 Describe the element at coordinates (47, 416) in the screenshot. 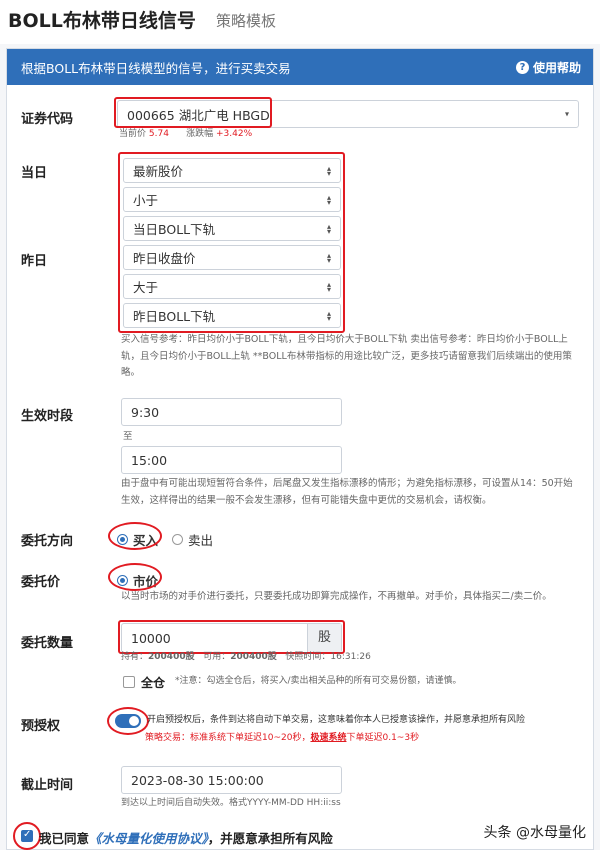

I see `effective-time-label: 生效时段` at that location.